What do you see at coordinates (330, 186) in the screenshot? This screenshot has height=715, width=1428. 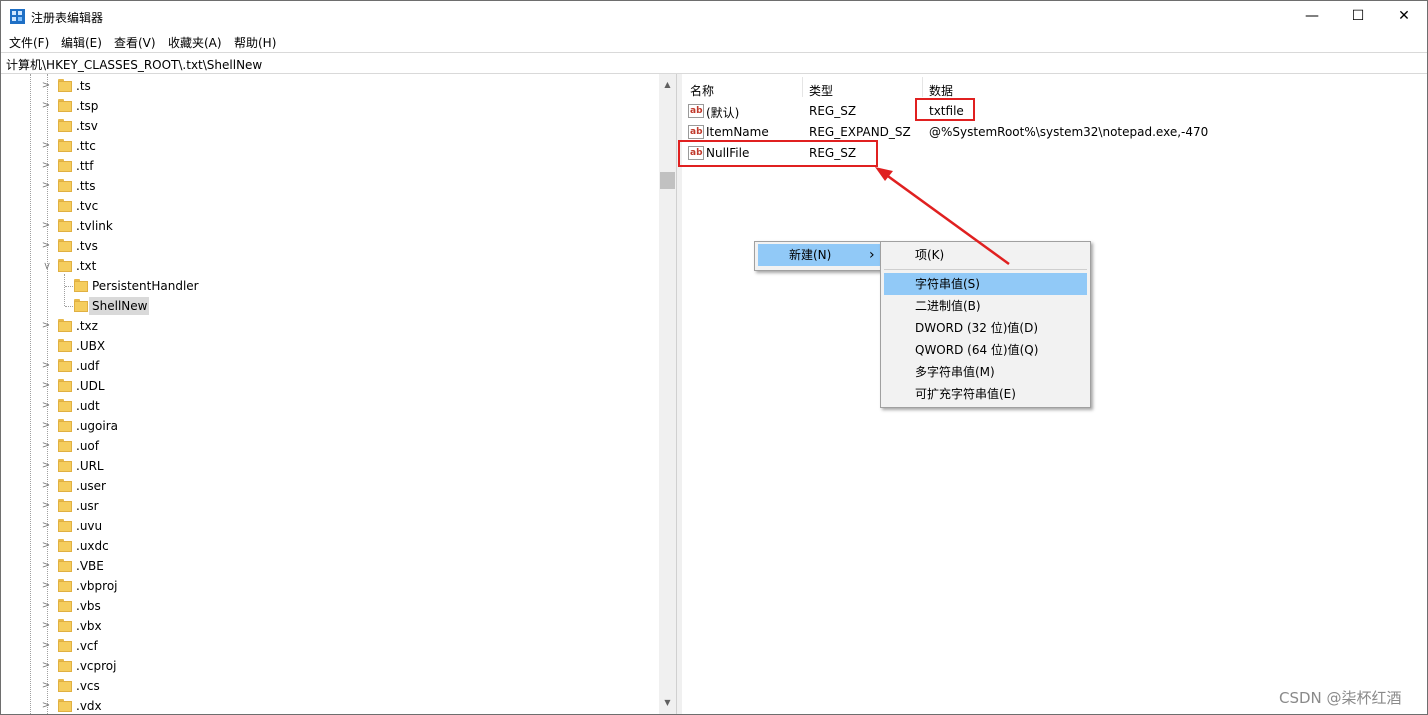 I see `tree-item: > .tts` at bounding box center [330, 186].